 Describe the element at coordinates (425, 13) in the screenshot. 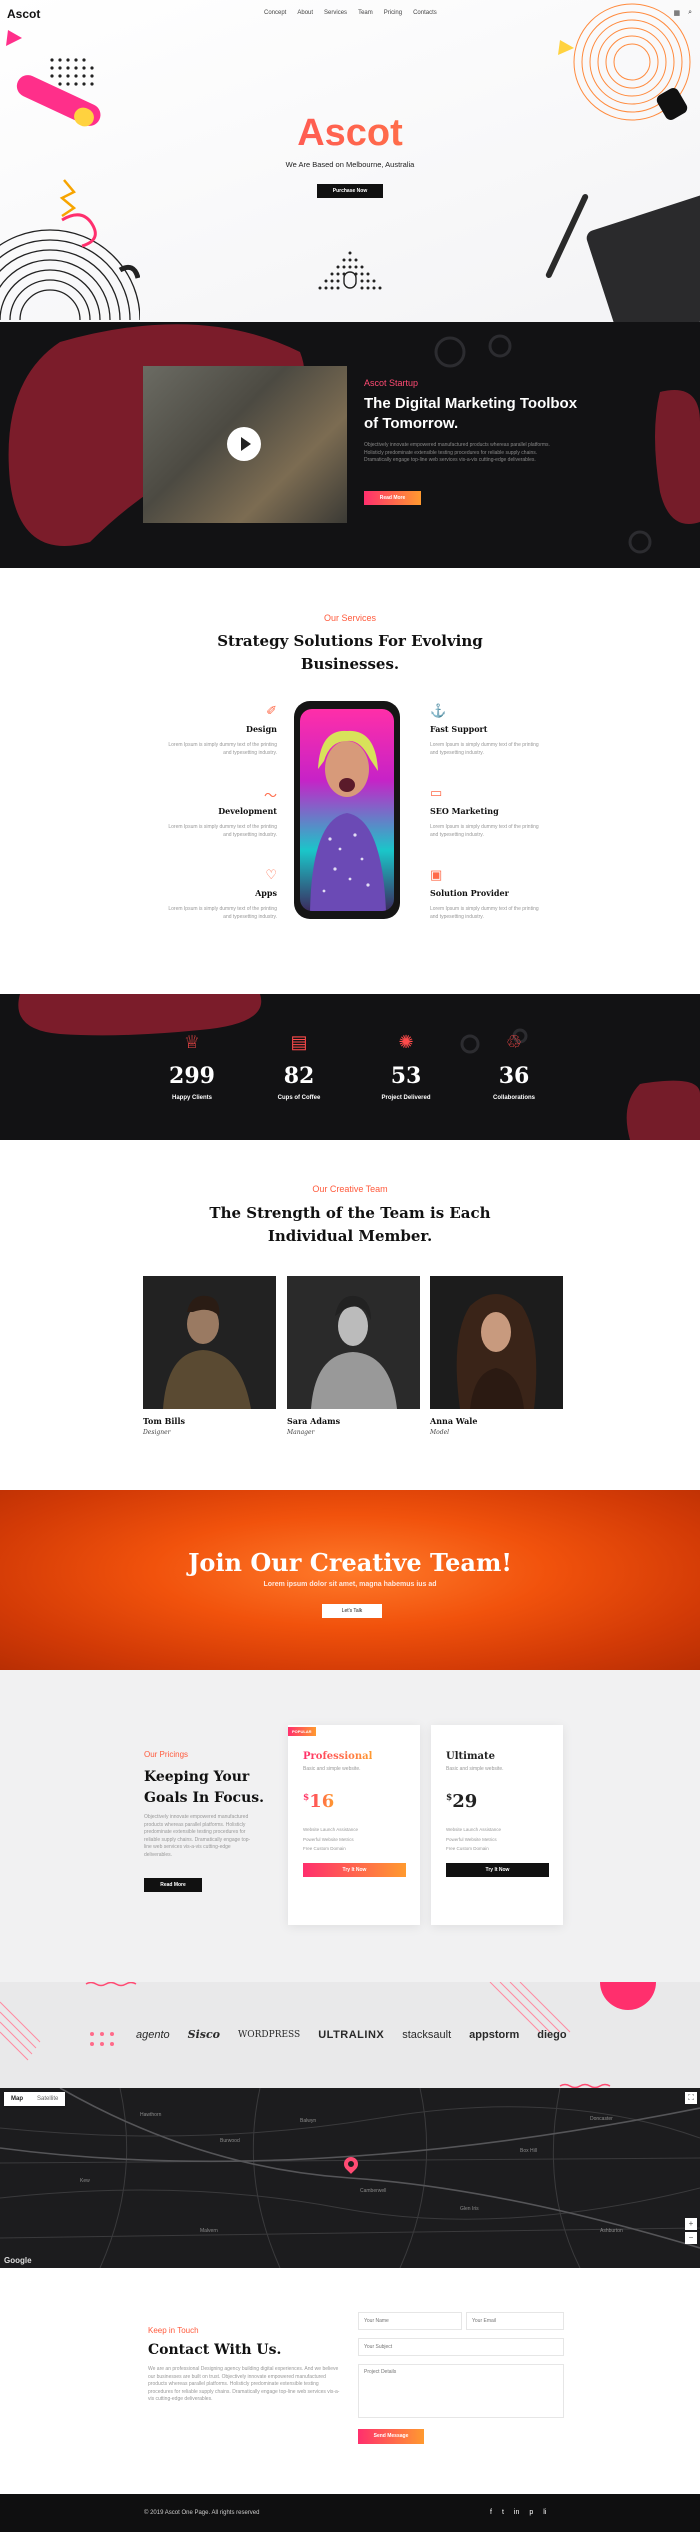

I see `nav-item-contacts: Contacts` at that location.